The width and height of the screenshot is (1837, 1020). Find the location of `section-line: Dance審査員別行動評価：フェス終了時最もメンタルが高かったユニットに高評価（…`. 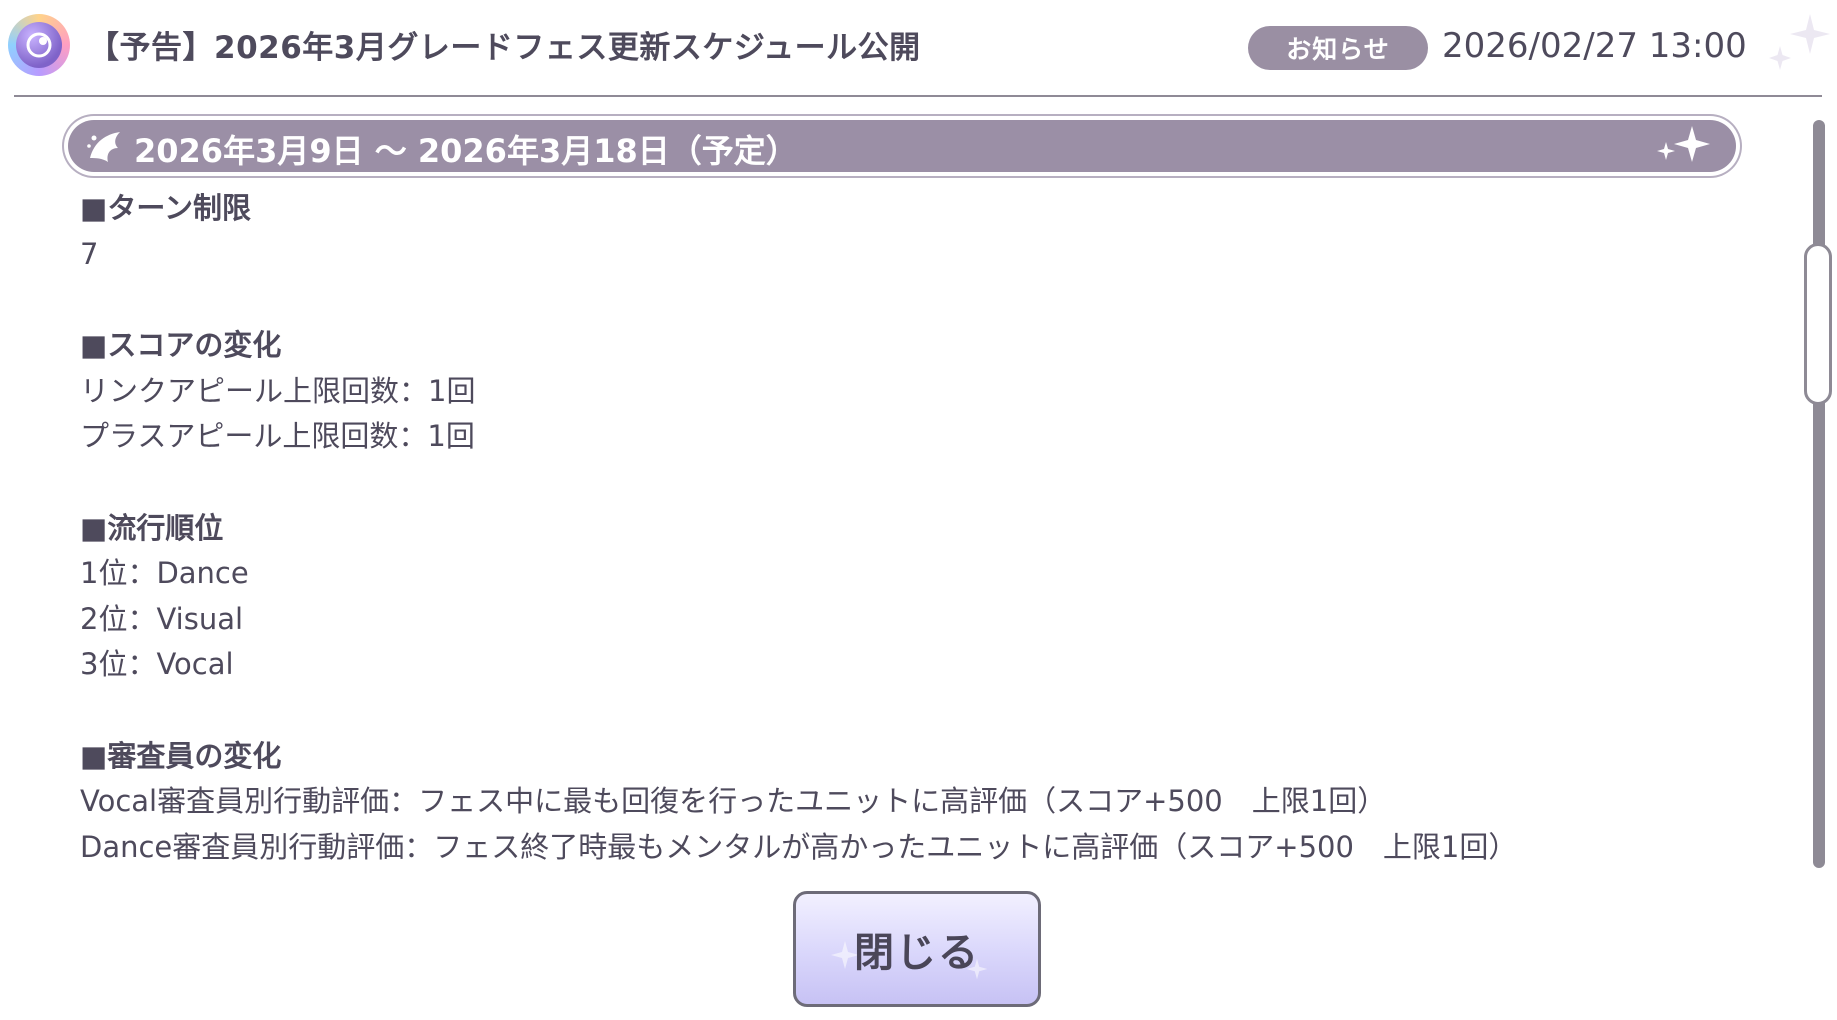

section-line: Dance審査員別行動評価：フェス終了時最もメンタルが高かったユニットに高評価（… is located at coordinates (799, 846).